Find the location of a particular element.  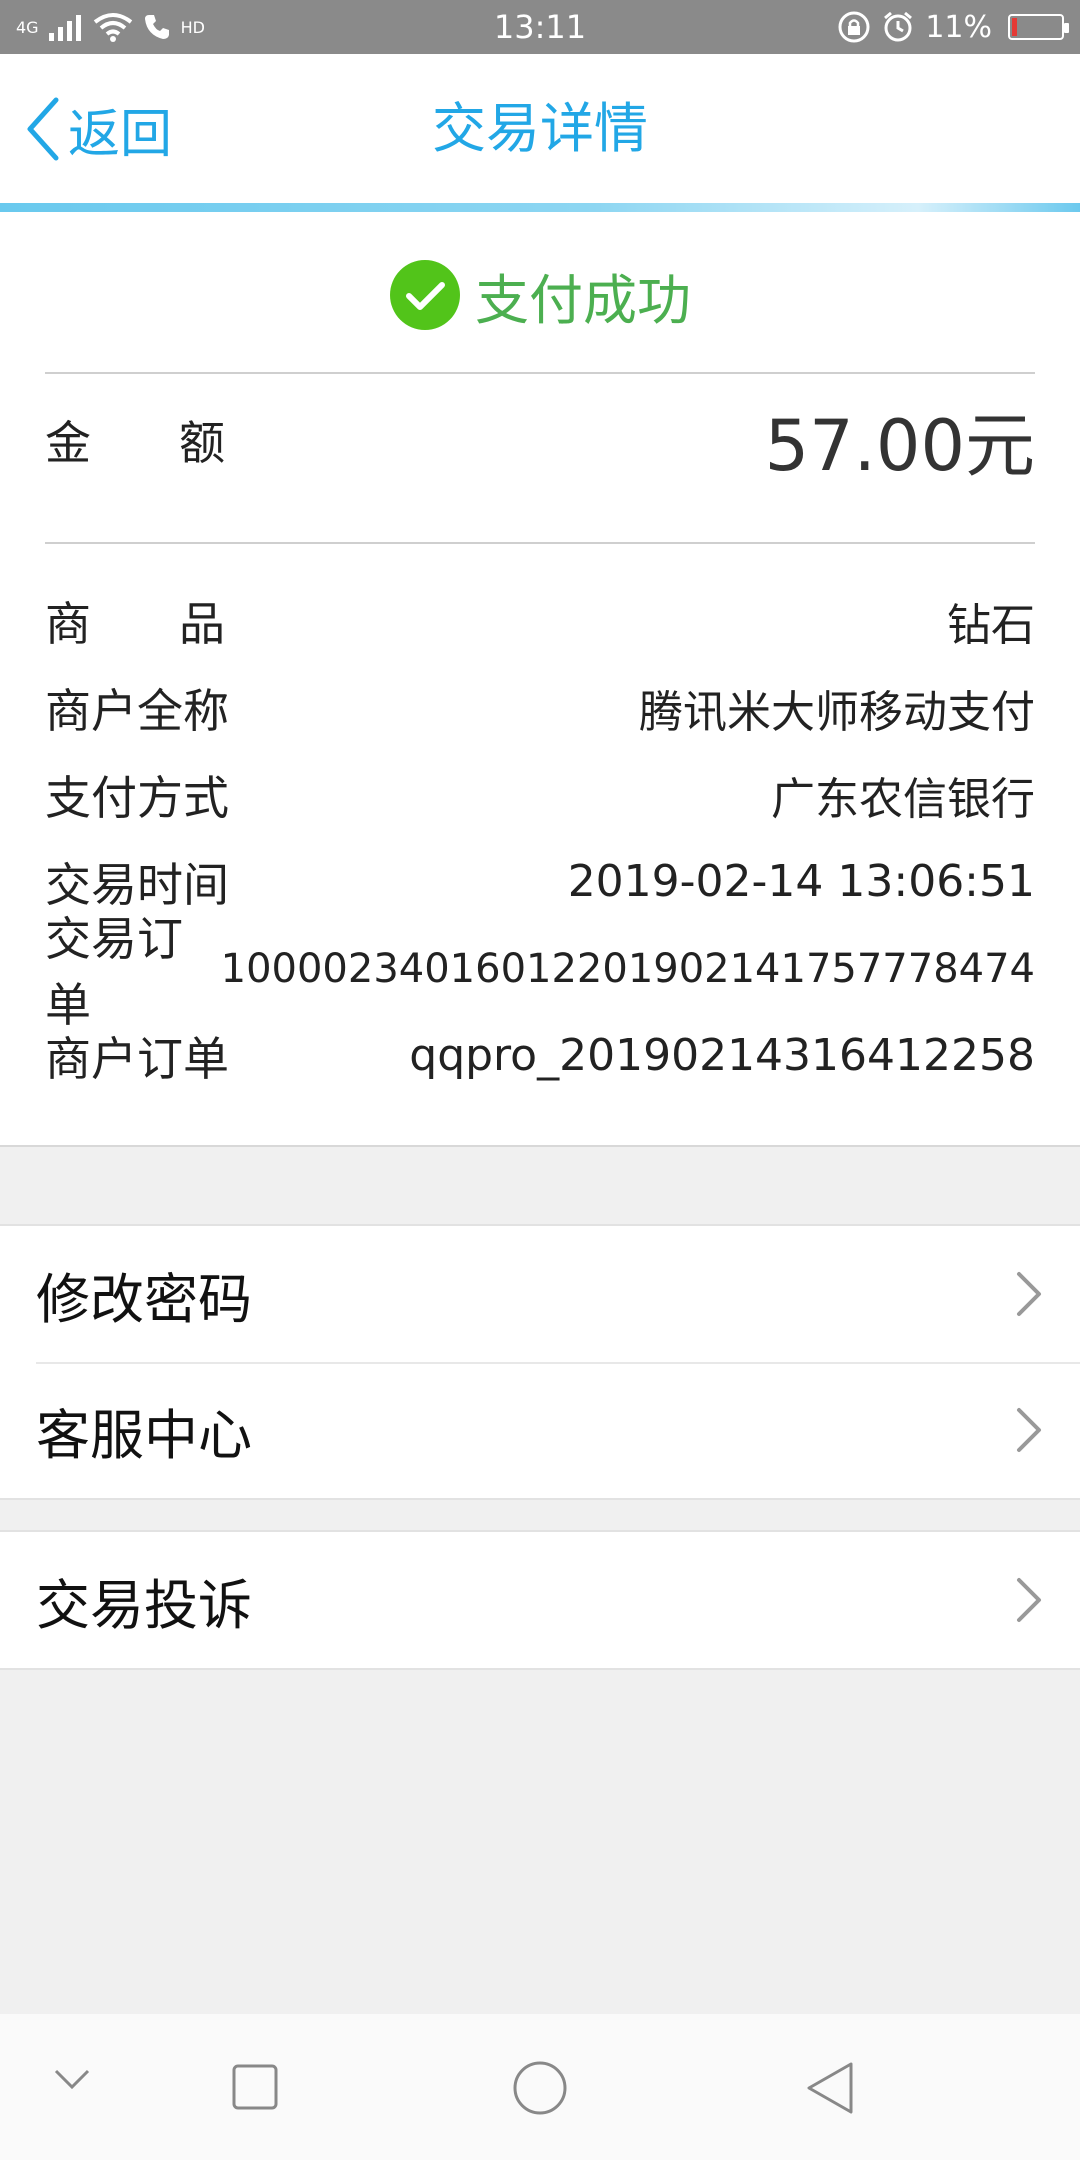

menu-label: 客服中心 is located at coordinates (144, 1435).